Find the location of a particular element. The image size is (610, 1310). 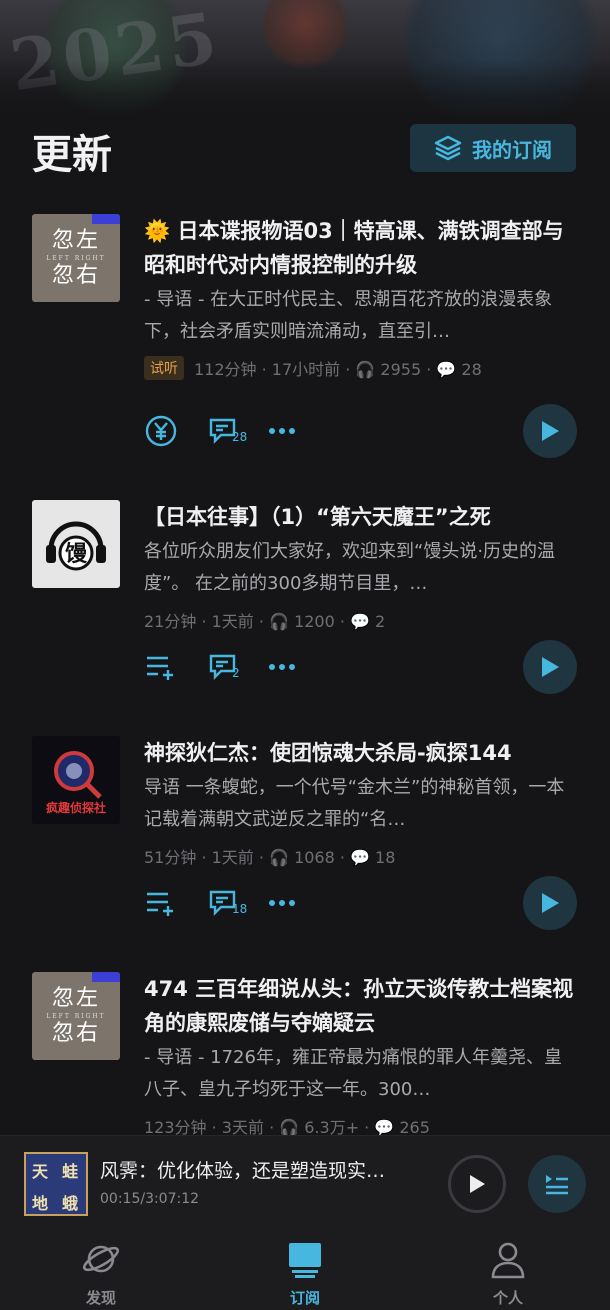

episode-title: 神探狄仁杰：使团惊魂大杀局-疯探144 is located at coordinates (328, 753).